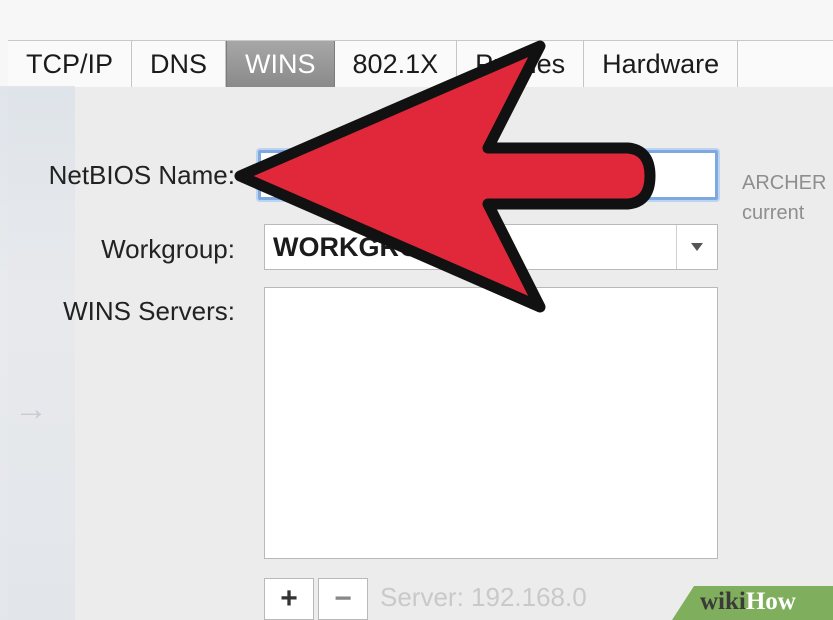 The width and height of the screenshot is (833, 620). Describe the element at coordinates (723, 601) in the screenshot. I see `wikihow-logo-part1: wiki` at that location.